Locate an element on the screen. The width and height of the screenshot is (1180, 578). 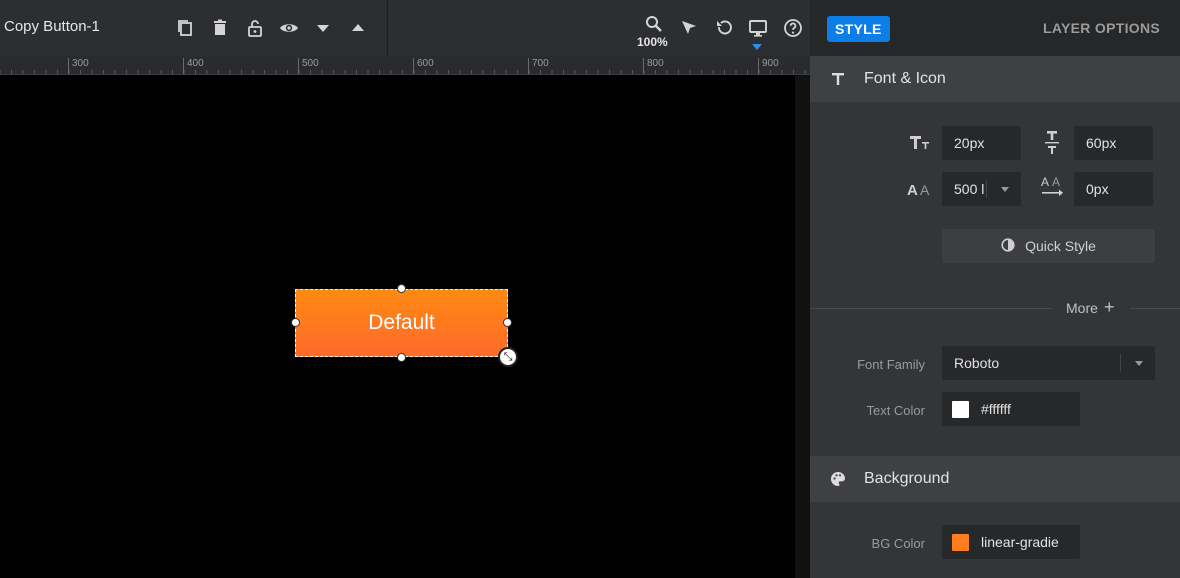
toolbar-divider is located at coordinates (387, 28).